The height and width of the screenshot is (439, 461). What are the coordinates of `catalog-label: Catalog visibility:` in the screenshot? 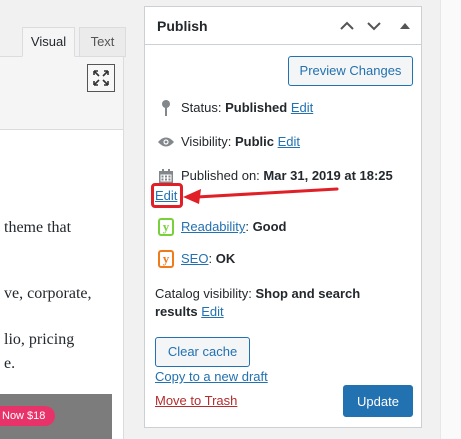 It's located at (203, 293).